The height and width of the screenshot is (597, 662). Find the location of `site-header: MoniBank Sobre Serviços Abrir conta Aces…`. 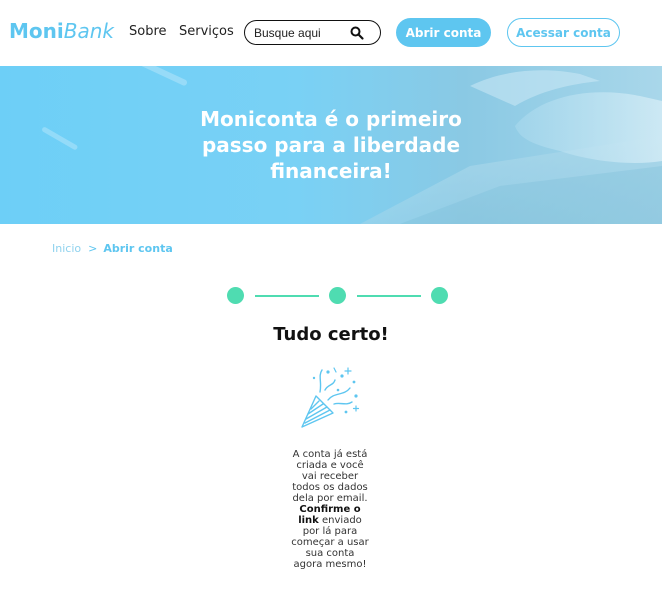

site-header: MoniBank Sobre Serviços Abrir conta Aces… is located at coordinates (331, 33).